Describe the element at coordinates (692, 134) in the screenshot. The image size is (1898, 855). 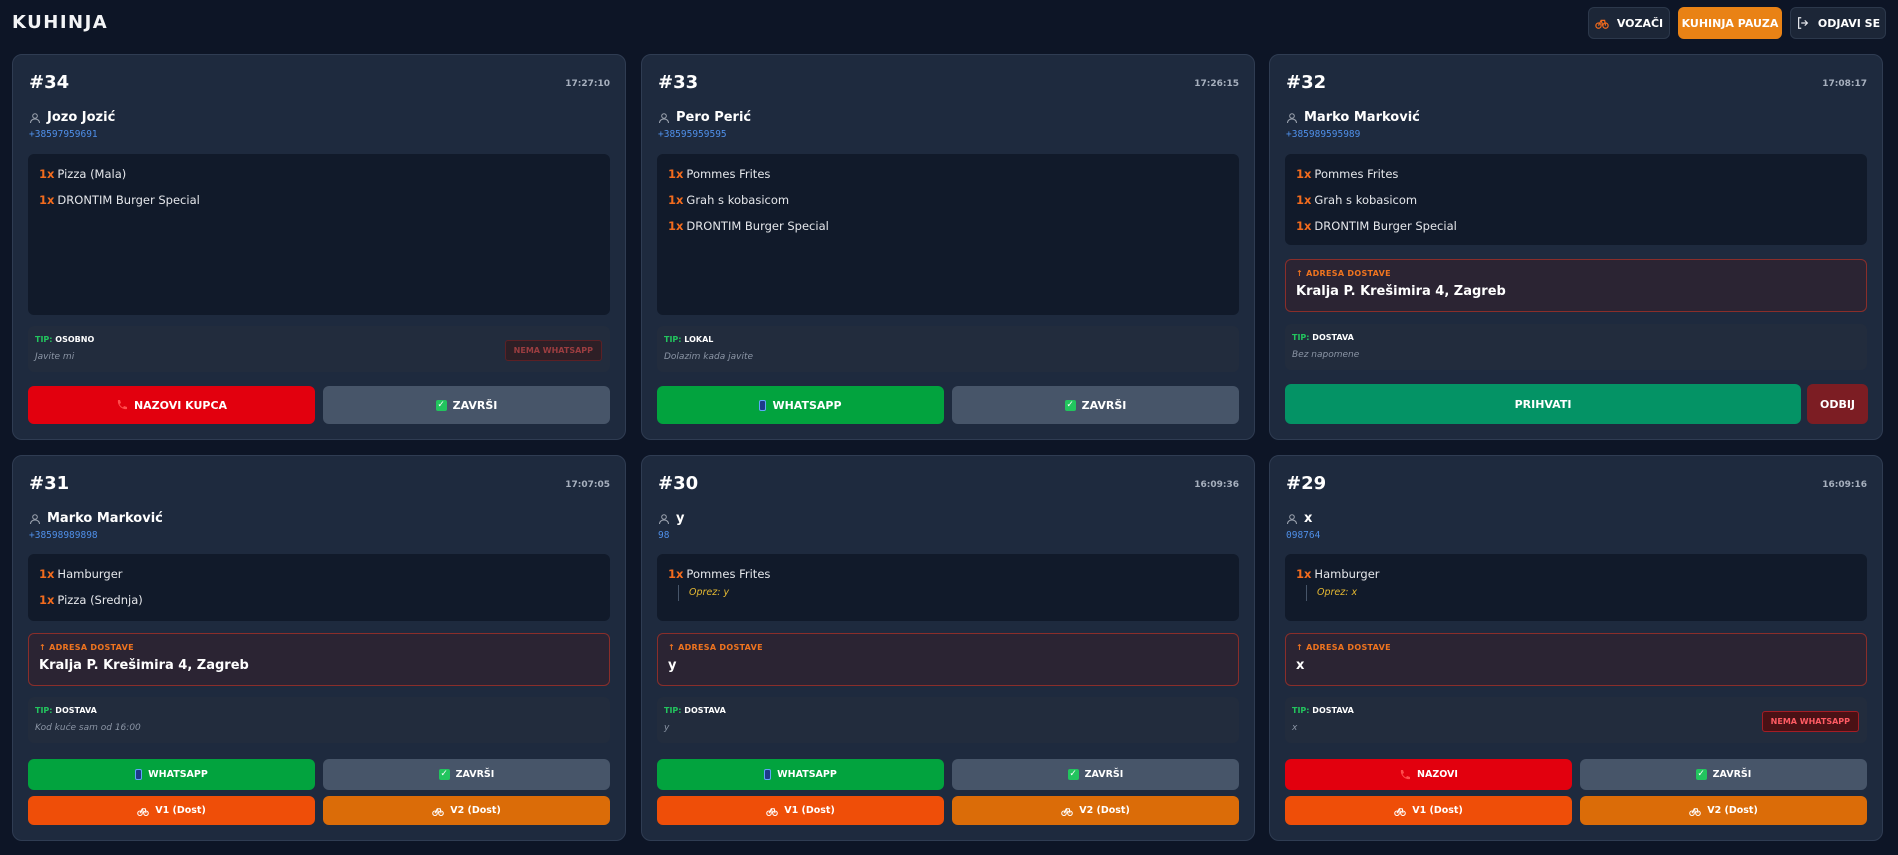
I see `customer-phone: +38595959595` at that location.